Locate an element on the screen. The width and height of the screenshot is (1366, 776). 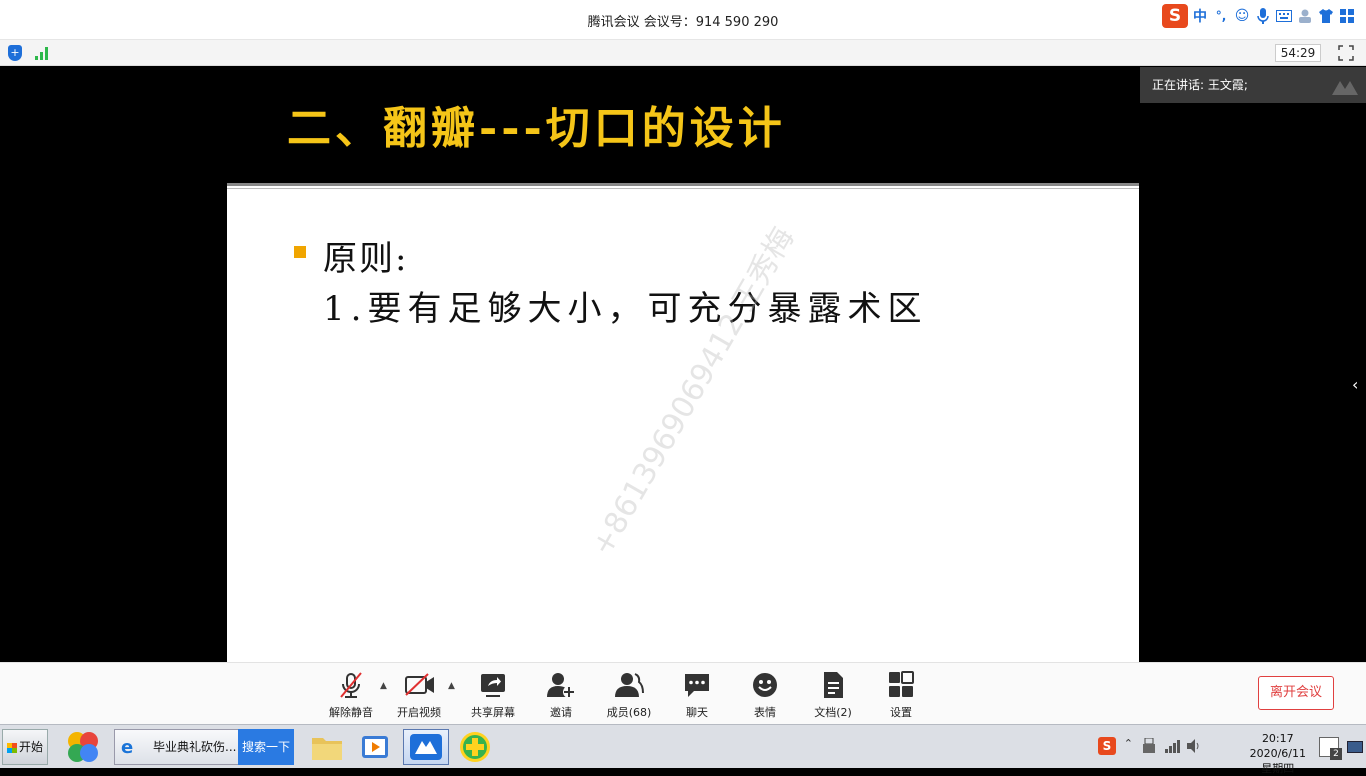
microphone-icon is located at coordinates (1263, 16).